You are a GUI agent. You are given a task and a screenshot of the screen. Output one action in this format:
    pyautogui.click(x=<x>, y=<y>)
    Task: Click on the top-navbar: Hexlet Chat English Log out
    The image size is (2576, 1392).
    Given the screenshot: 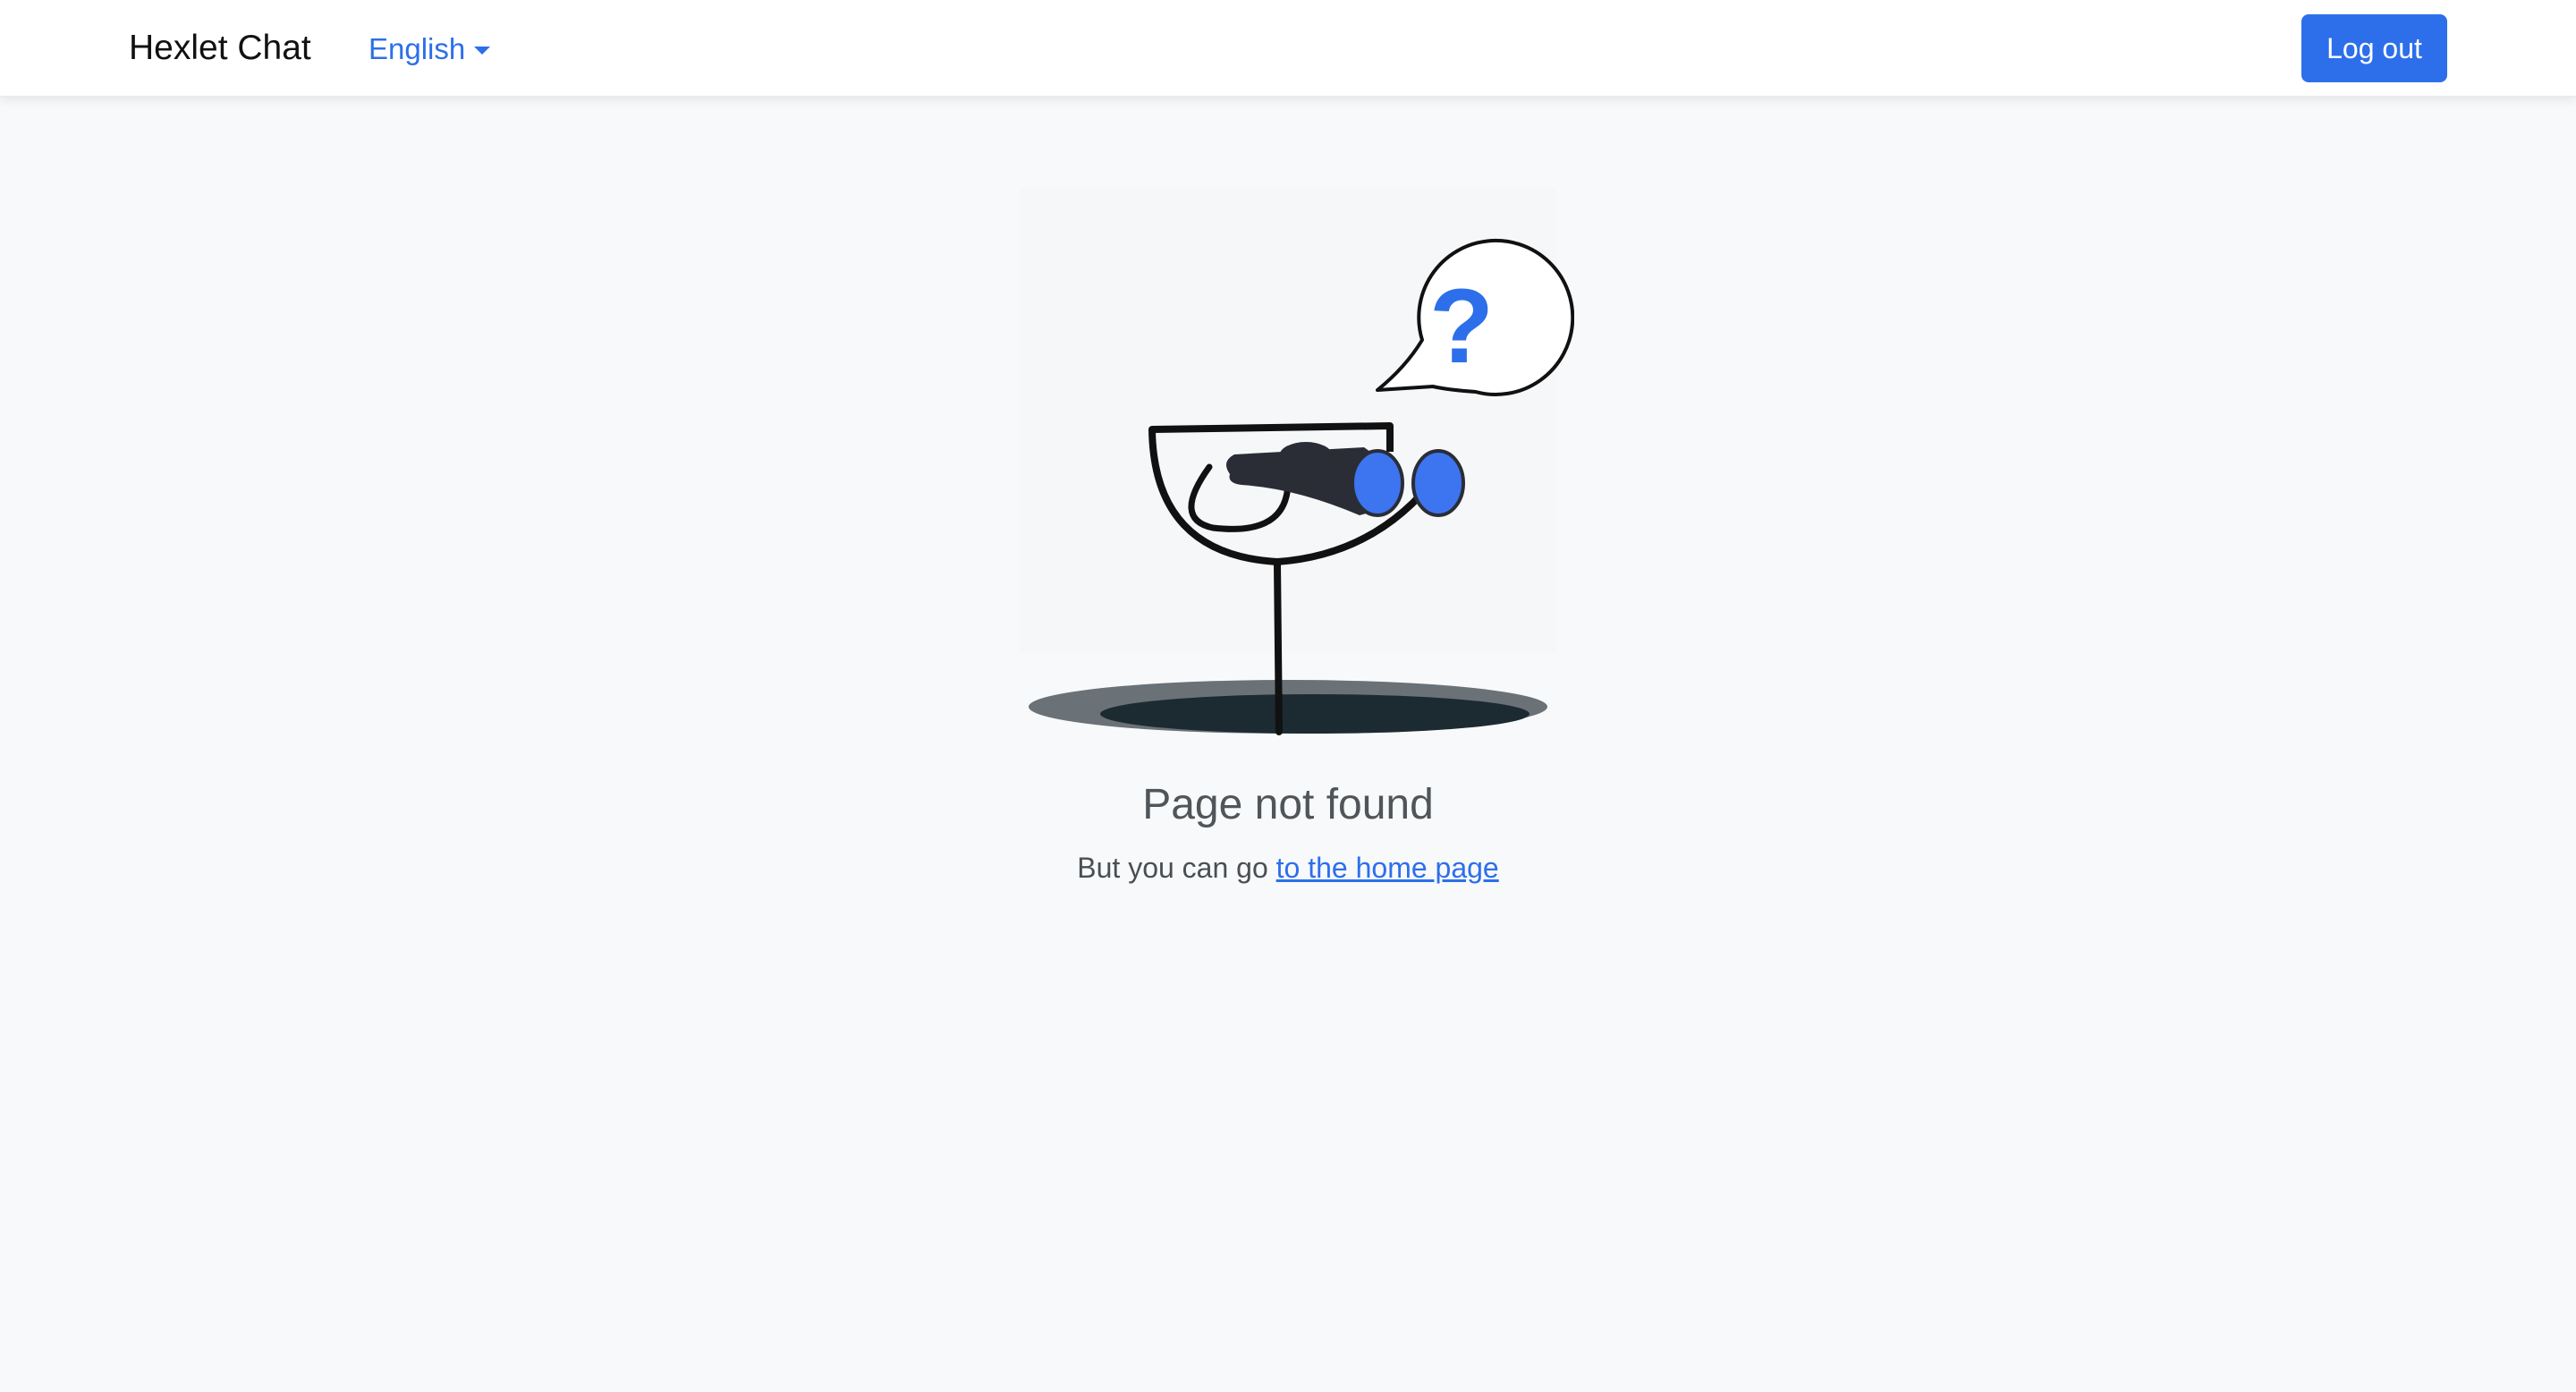 What is the action you would take?
    pyautogui.click(x=1288, y=48)
    